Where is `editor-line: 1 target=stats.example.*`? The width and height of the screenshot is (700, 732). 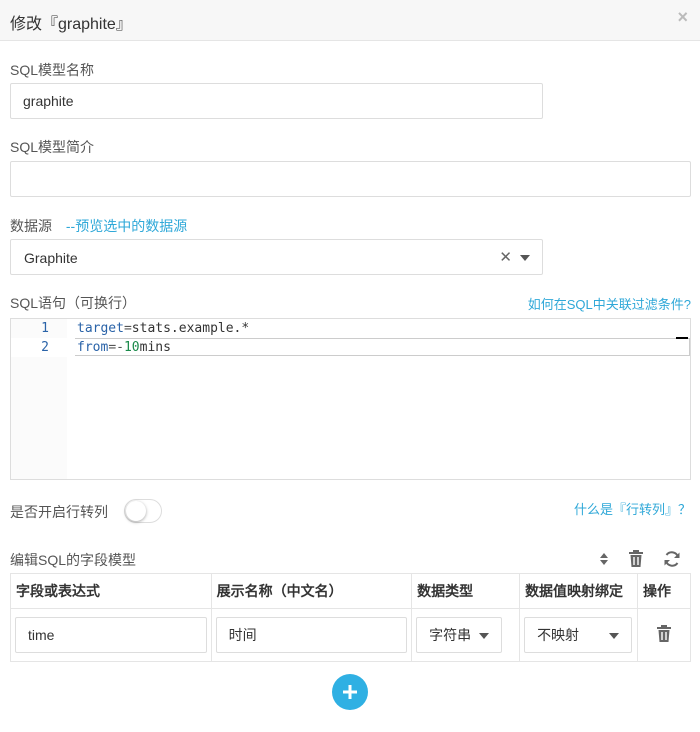 editor-line: 1 target=stats.example.* is located at coordinates (350, 328).